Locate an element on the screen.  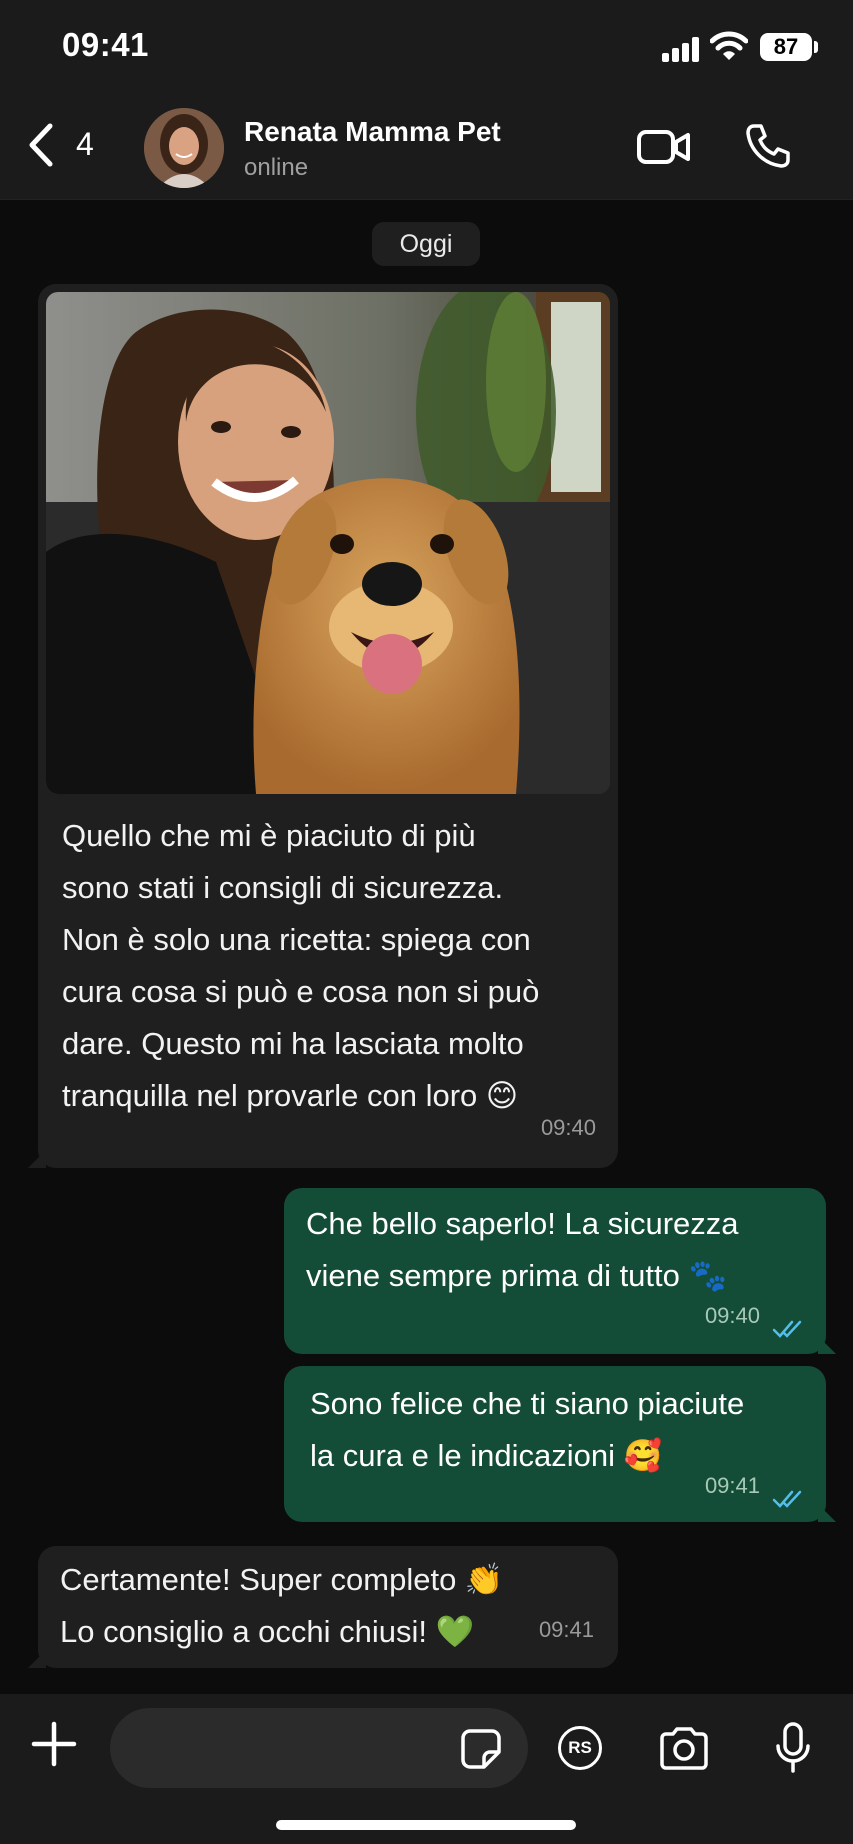
contact-name: Renata Mamma Pet is located at coordinates (372, 132).